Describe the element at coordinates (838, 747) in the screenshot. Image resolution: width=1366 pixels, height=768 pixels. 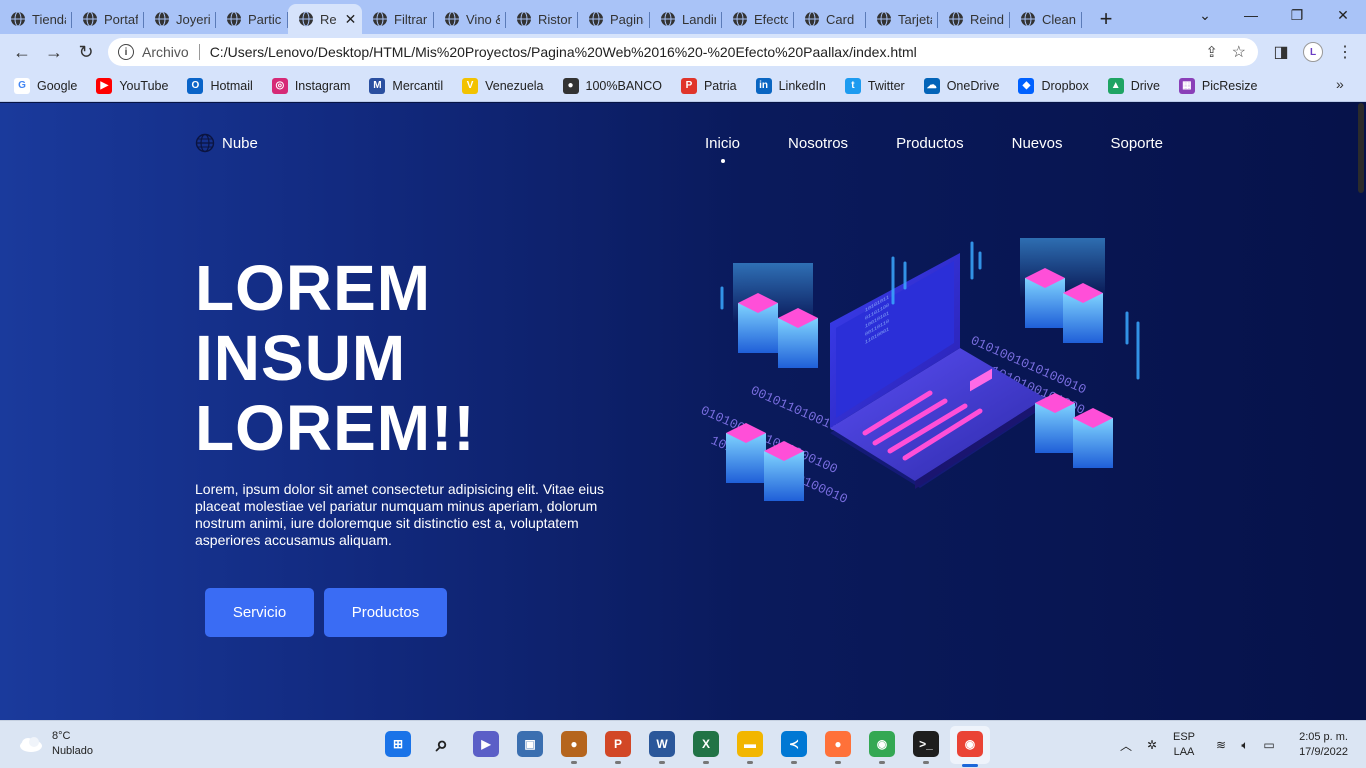
I see `firefox-icon: ●` at that location.